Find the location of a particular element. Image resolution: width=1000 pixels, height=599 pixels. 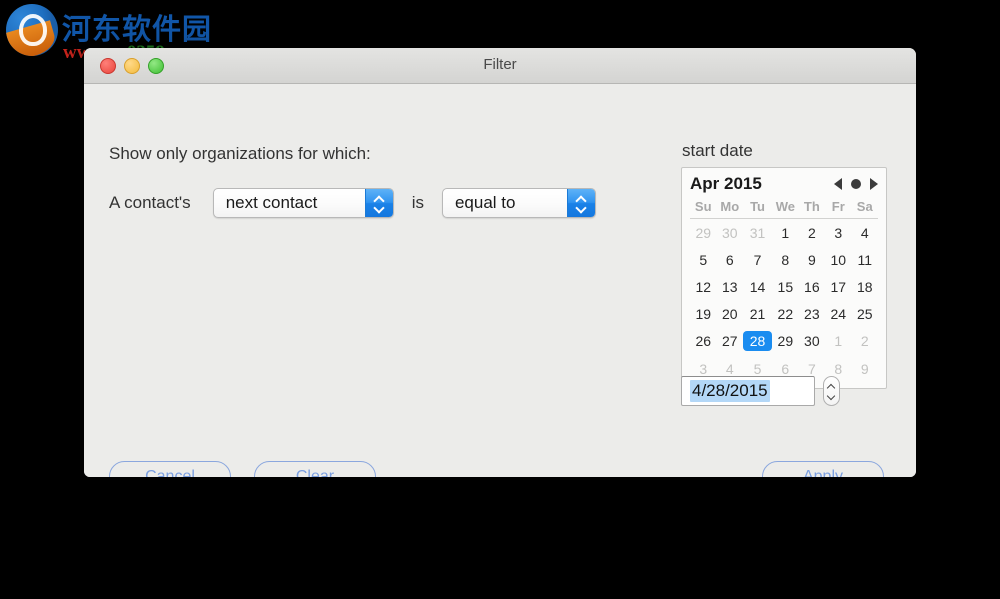

calendar-day: 7 is located at coordinates (757, 259).